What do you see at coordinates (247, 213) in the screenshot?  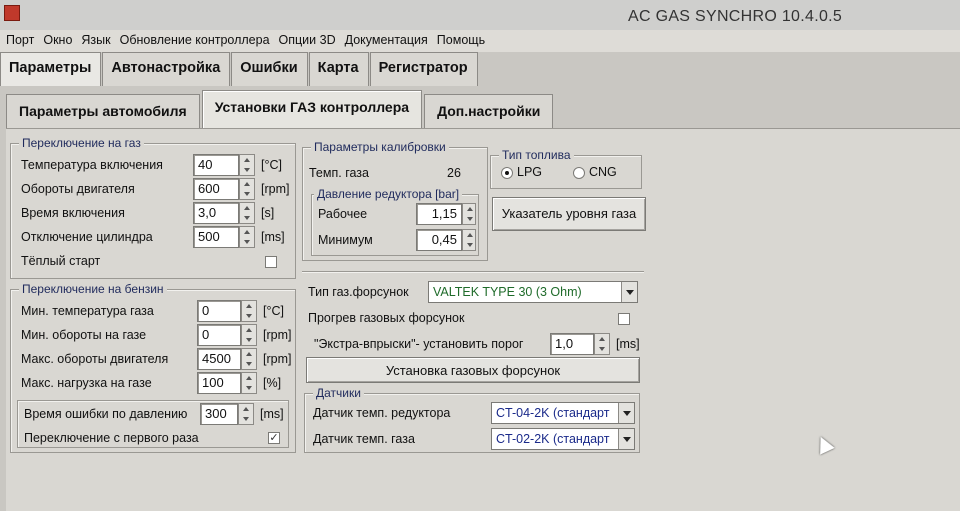 I see `activation-time-spinner` at bounding box center [247, 213].